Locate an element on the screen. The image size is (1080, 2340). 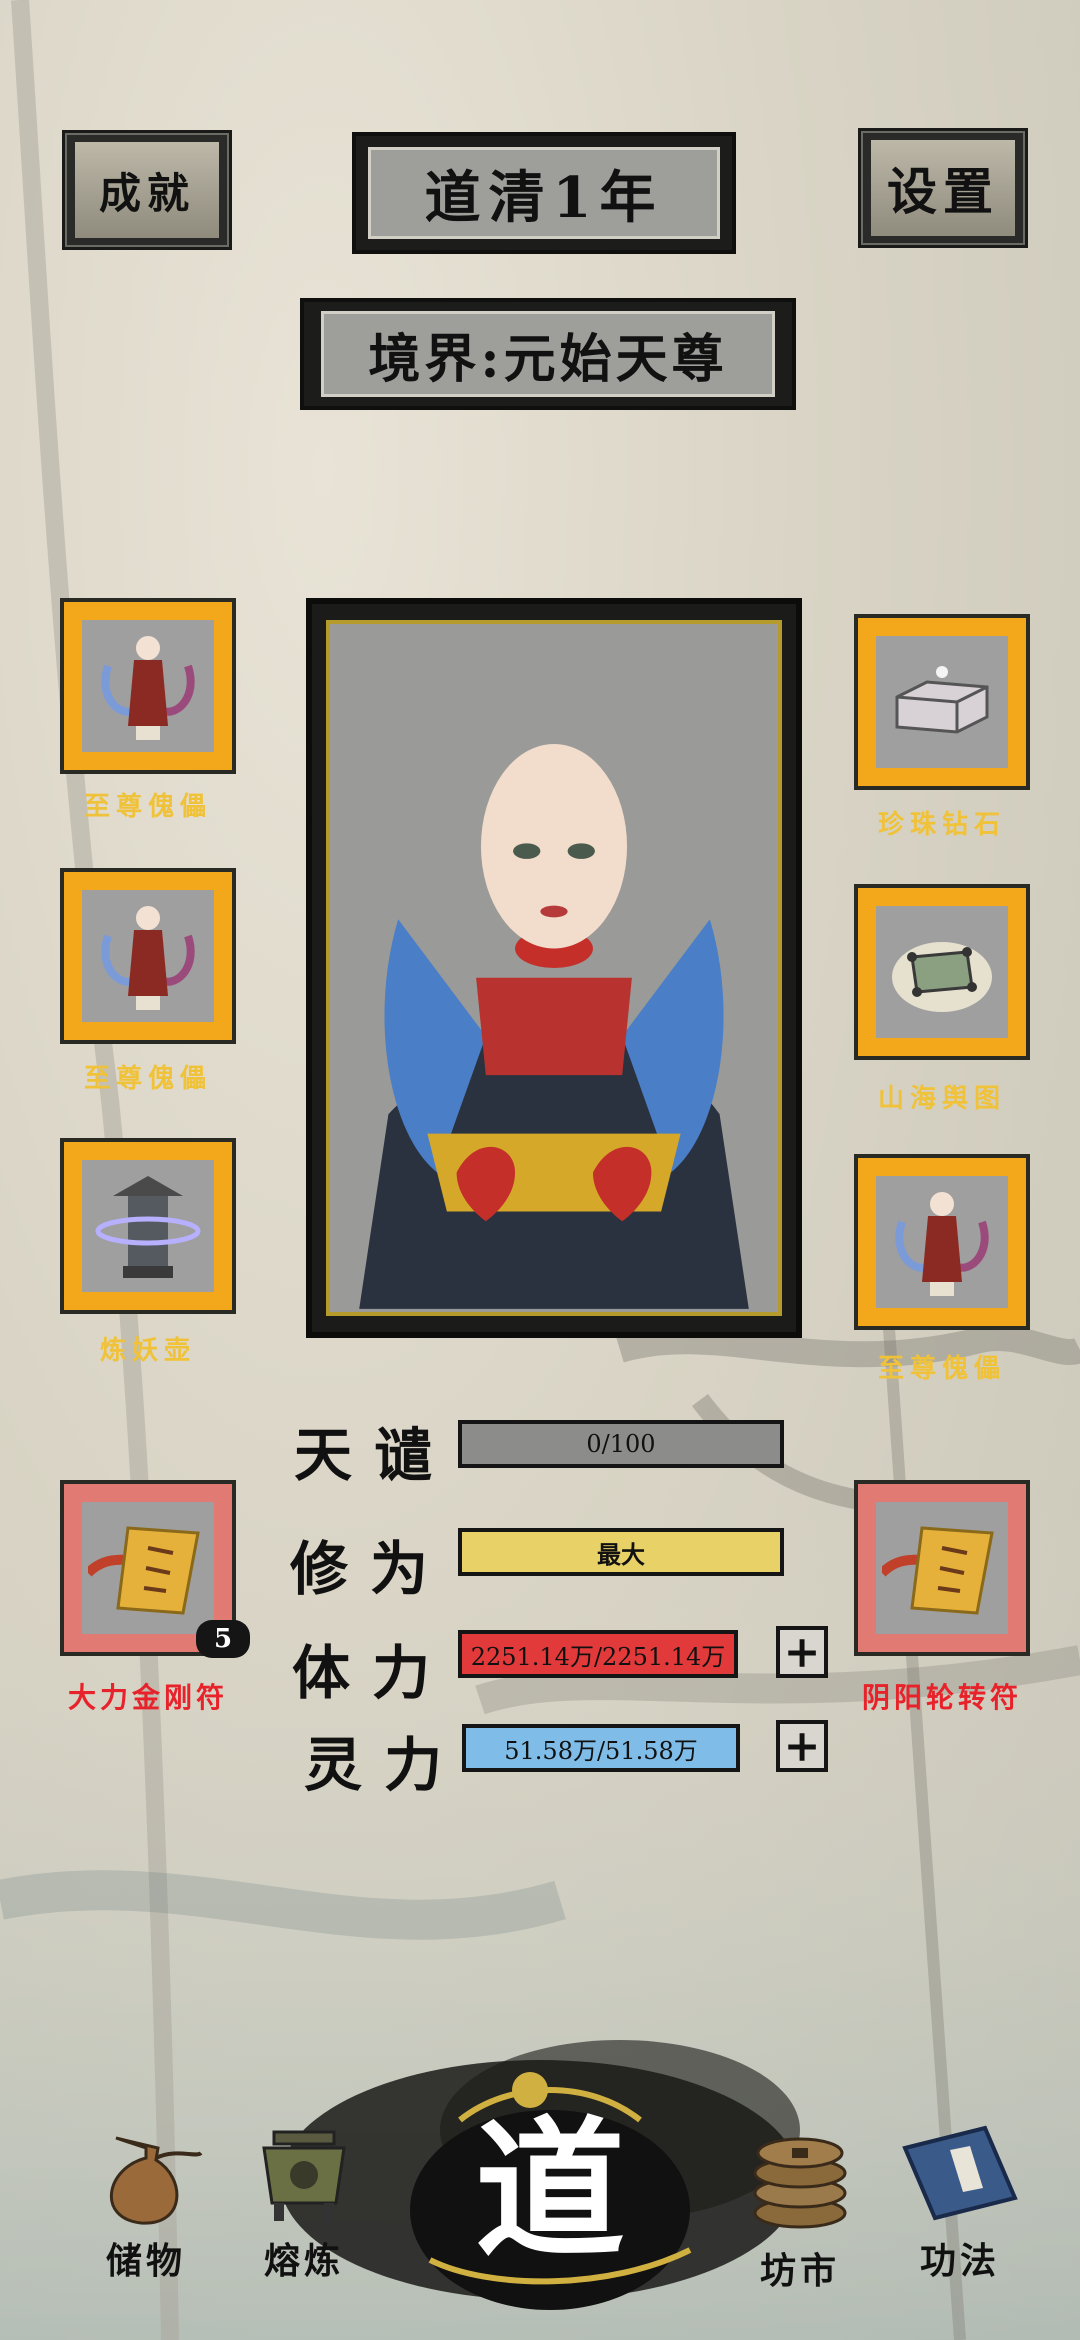
achievement-button: 成就 is located at coordinates (147, 190).